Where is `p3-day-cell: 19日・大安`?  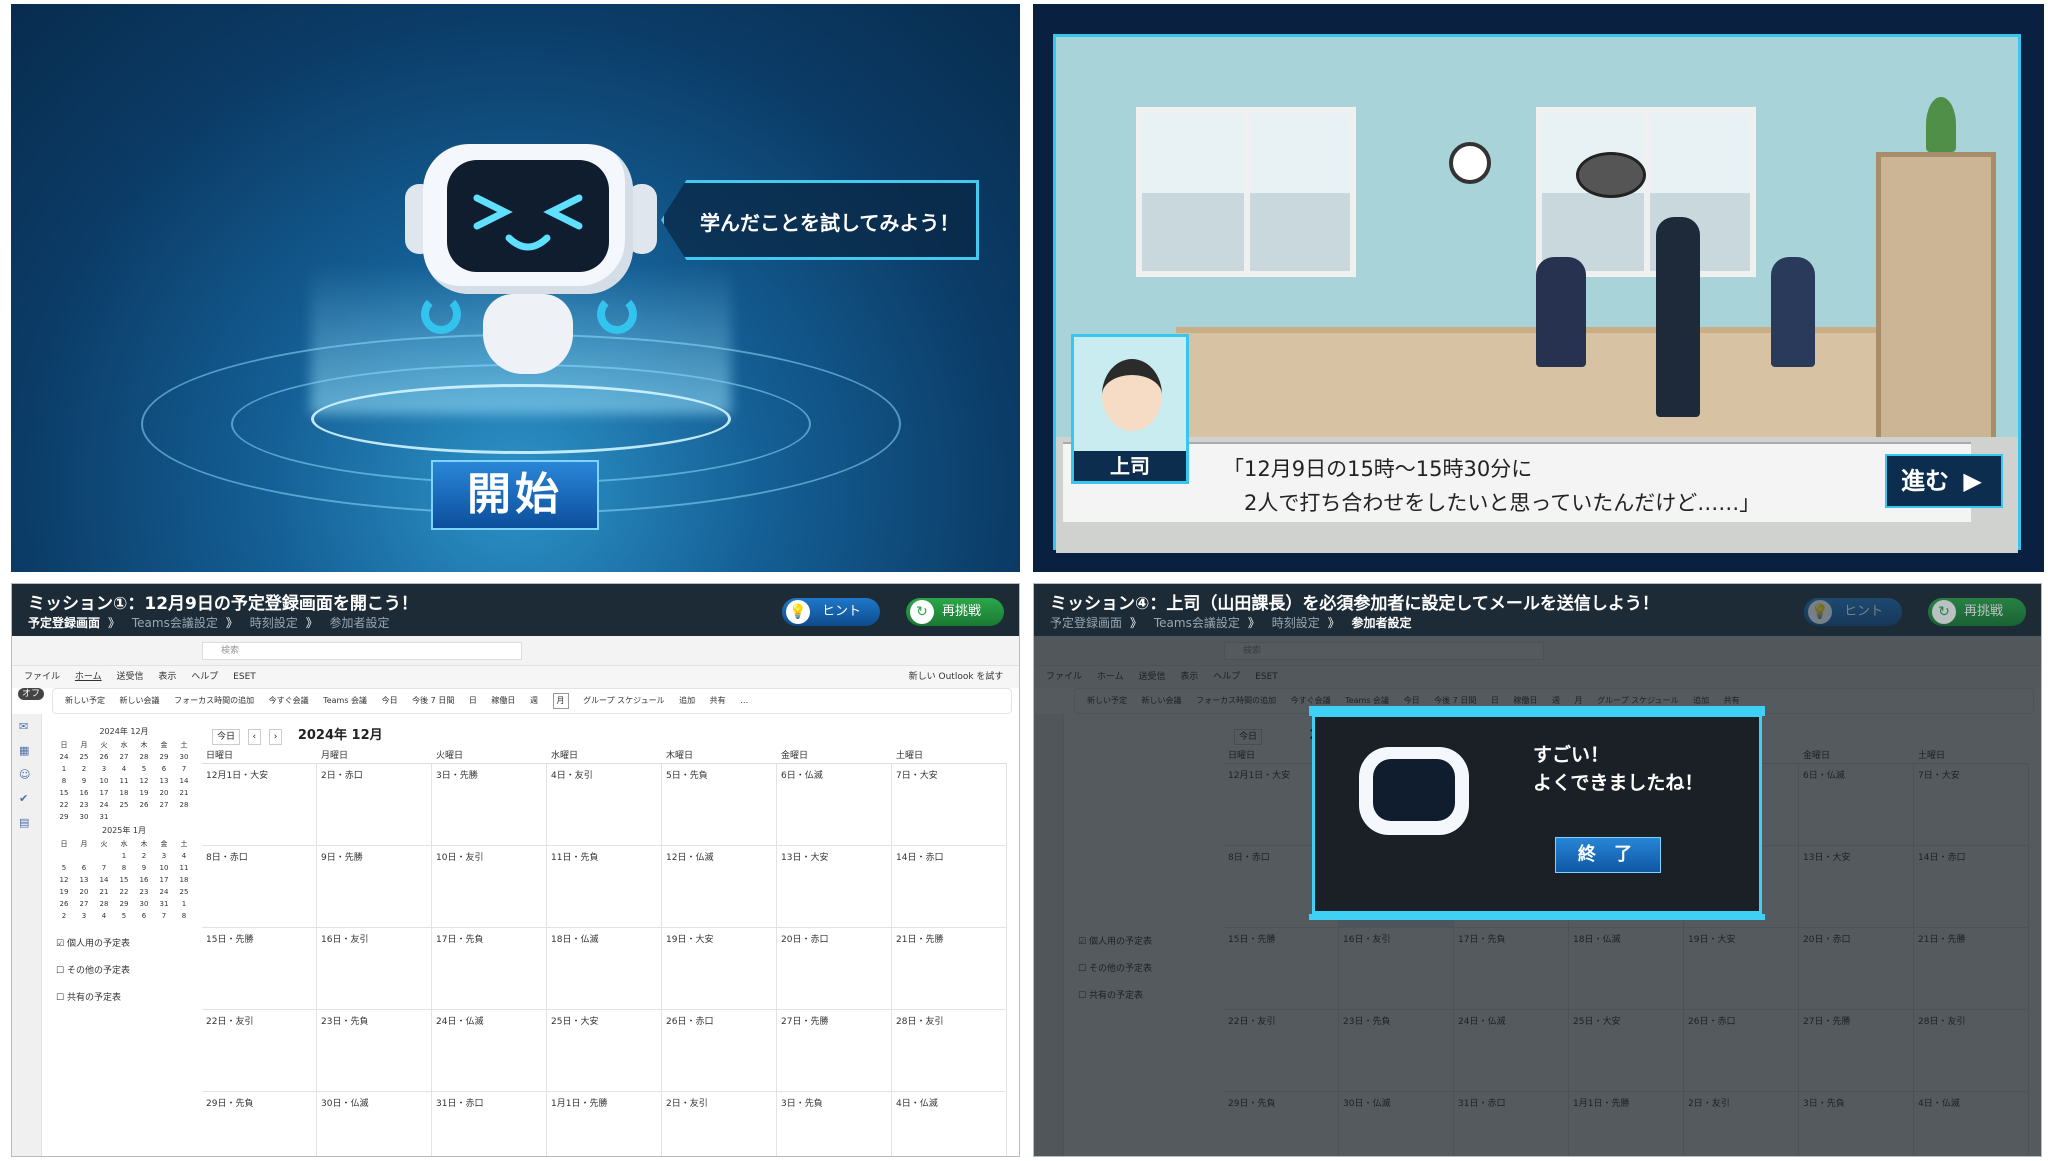 p3-day-cell: 19日・大安 is located at coordinates (719, 969).